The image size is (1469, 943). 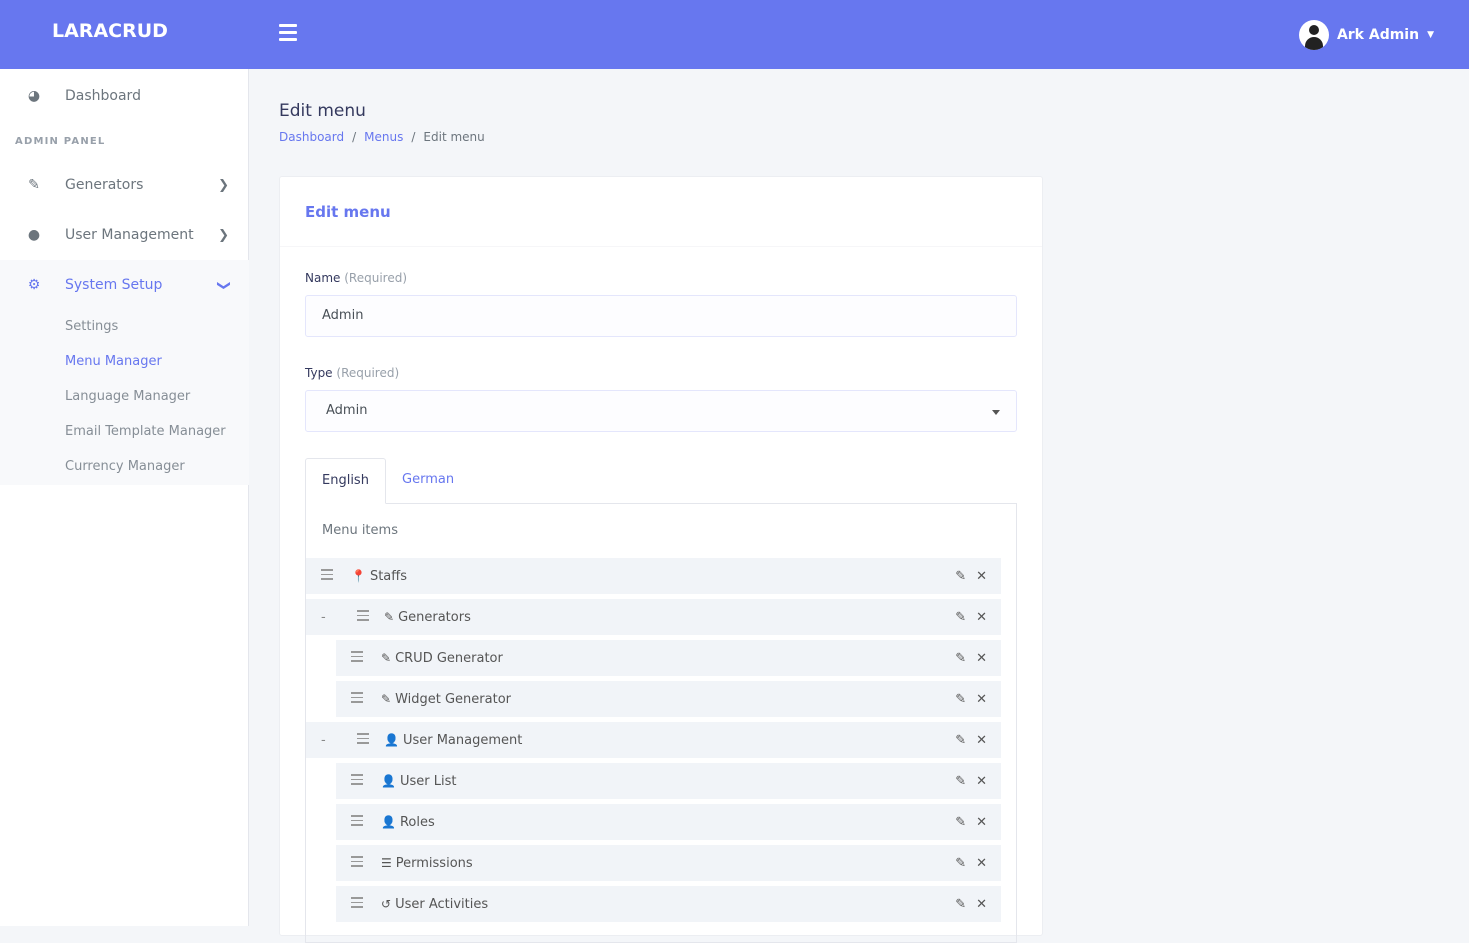 I want to click on menu-item-row: 👤 User List ✎ ✕, so click(x=668, y=781).